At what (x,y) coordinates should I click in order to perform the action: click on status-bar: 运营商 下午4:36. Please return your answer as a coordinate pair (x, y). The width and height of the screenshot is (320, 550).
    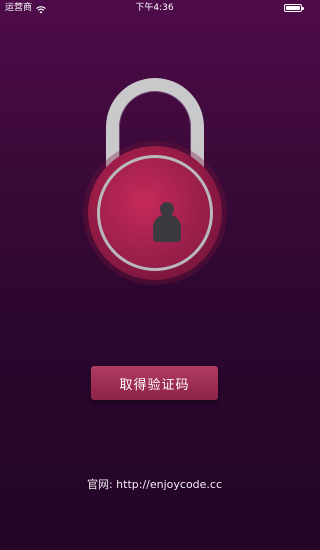
    Looking at the image, I should click on (154, 8).